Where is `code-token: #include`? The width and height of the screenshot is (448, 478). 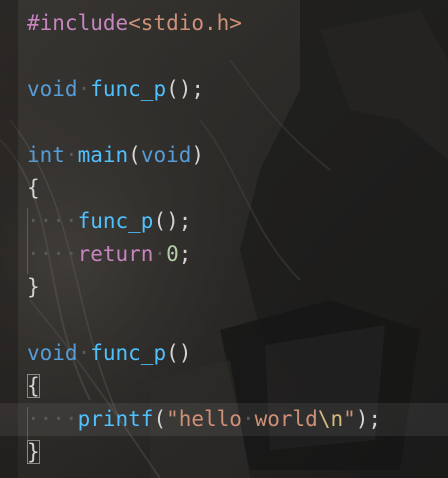 code-token: #include is located at coordinates (78, 23).